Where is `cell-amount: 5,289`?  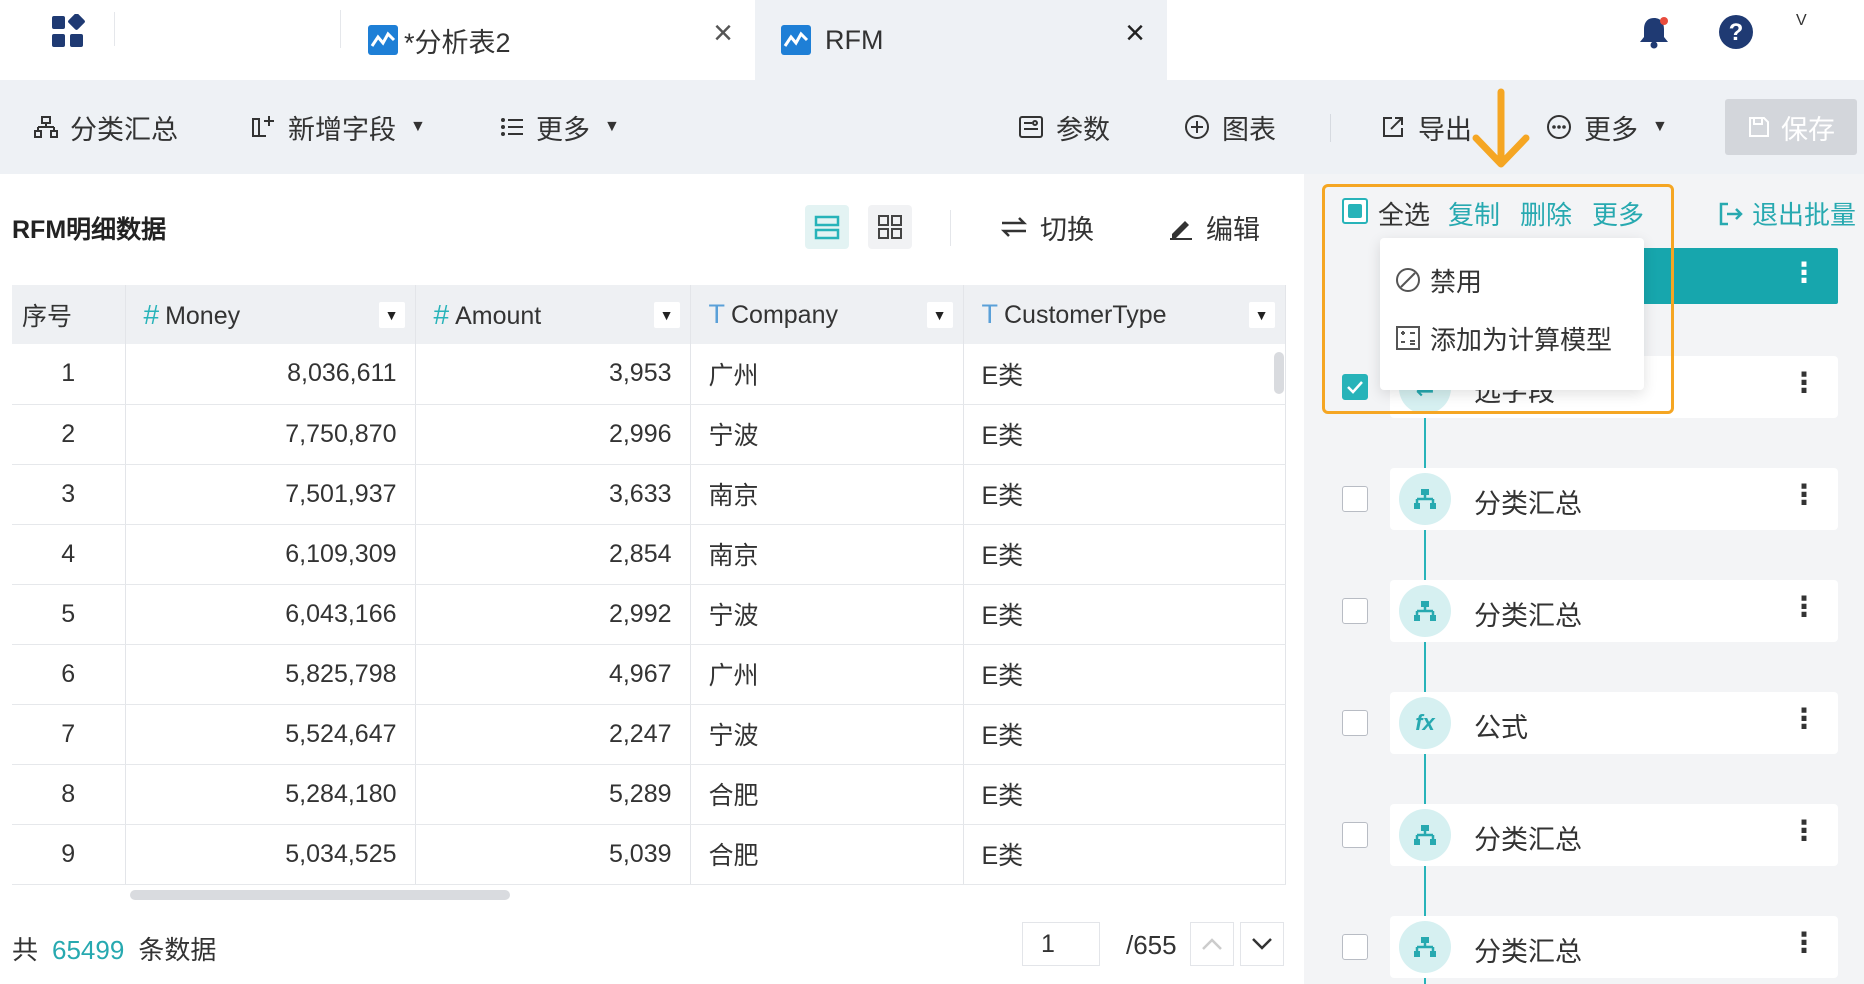 cell-amount: 5,289 is located at coordinates (553, 794).